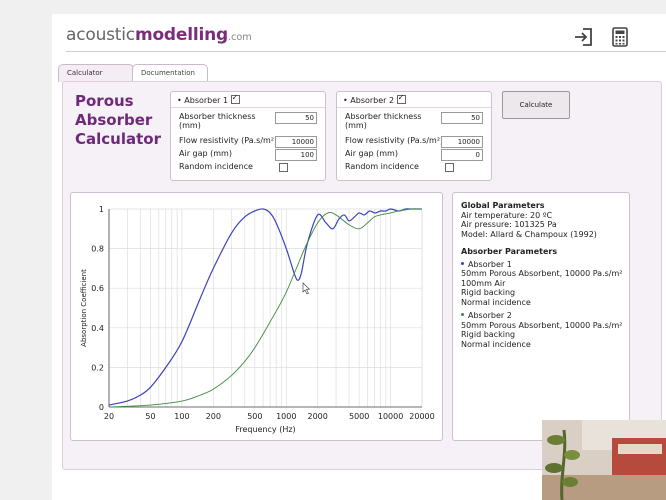 The height and width of the screenshot is (500, 666). Describe the element at coordinates (254, 416) in the screenshot. I see `x-tick-label: 500` at that location.